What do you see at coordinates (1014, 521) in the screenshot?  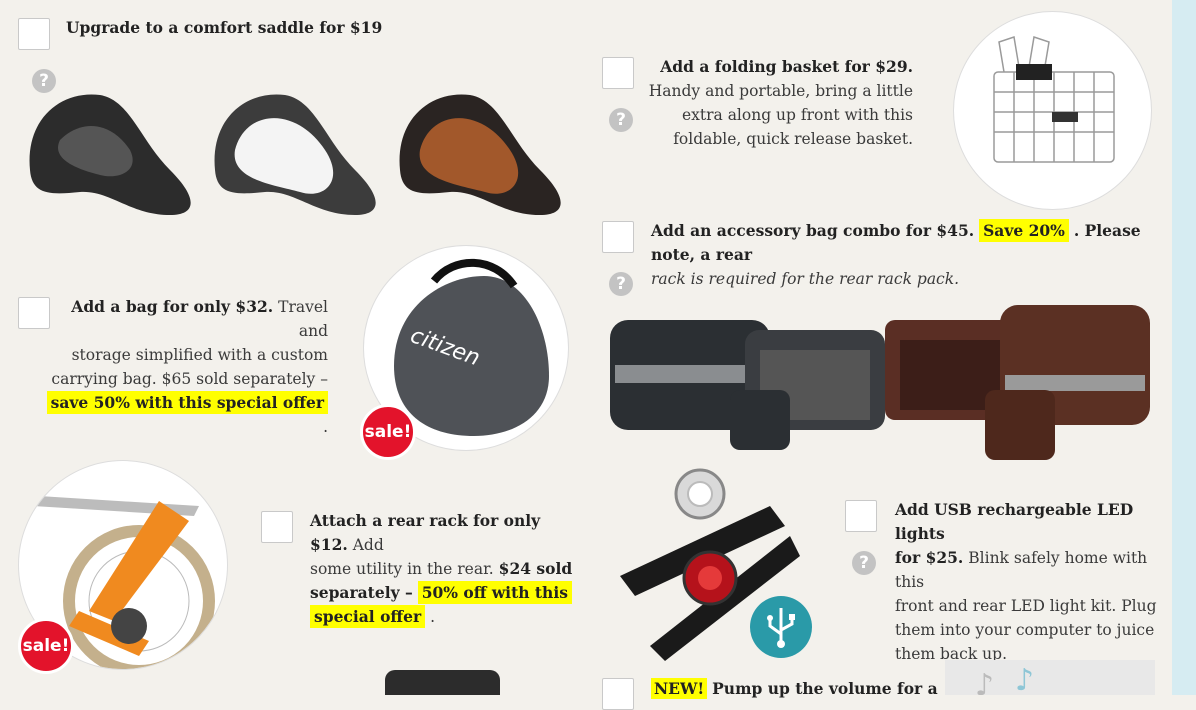 I see `lights-title-1: Add USB rechargeable LED lights` at bounding box center [1014, 521].